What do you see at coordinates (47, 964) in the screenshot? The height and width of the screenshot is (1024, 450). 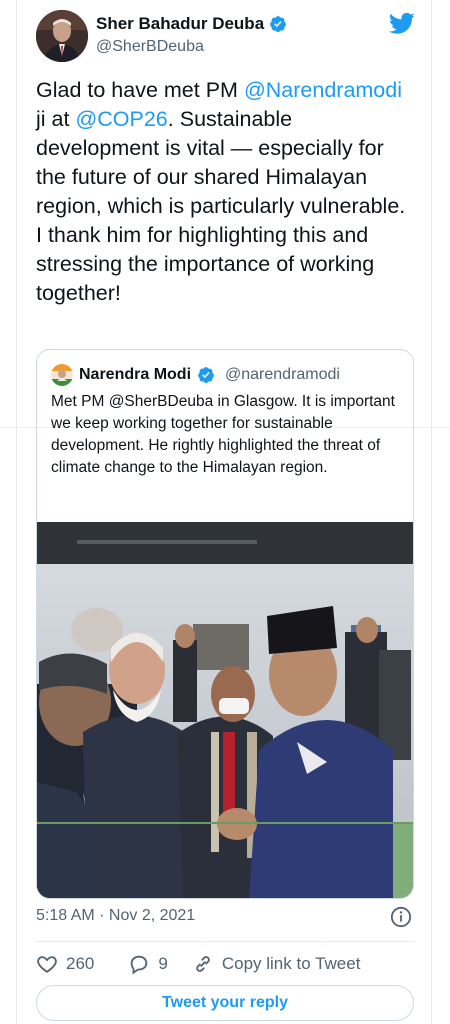 I see `heart-icon` at bounding box center [47, 964].